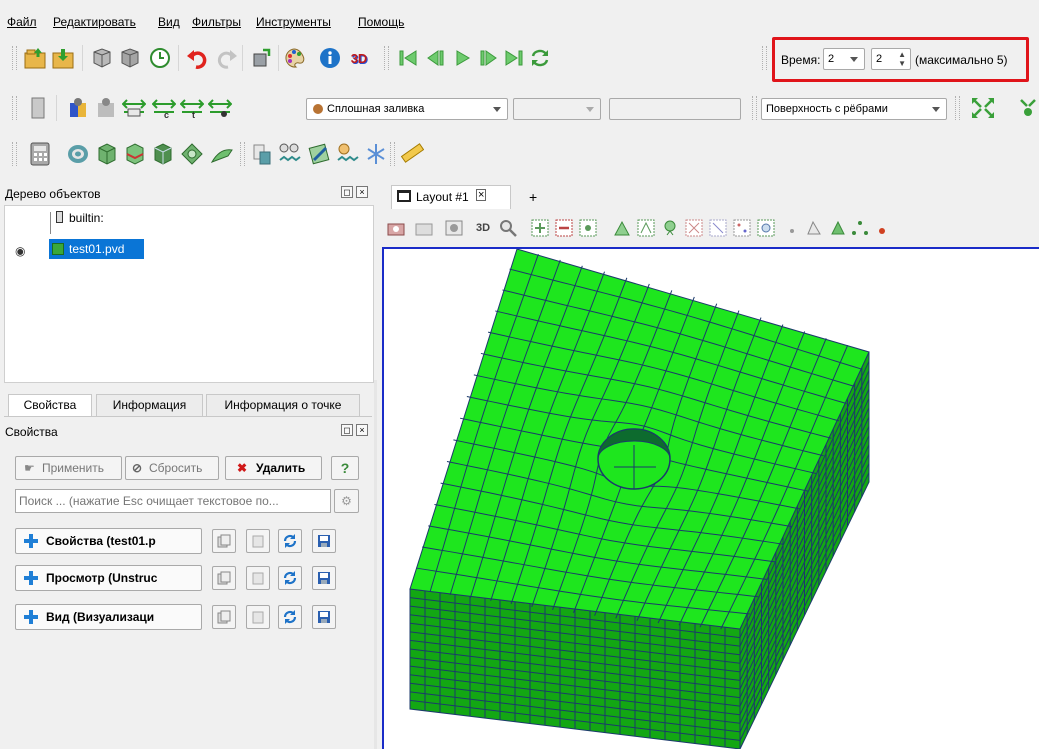 The width and height of the screenshot is (1039, 749). Describe the element at coordinates (192, 154) in the screenshot. I see `extract-subset-icon` at that location.